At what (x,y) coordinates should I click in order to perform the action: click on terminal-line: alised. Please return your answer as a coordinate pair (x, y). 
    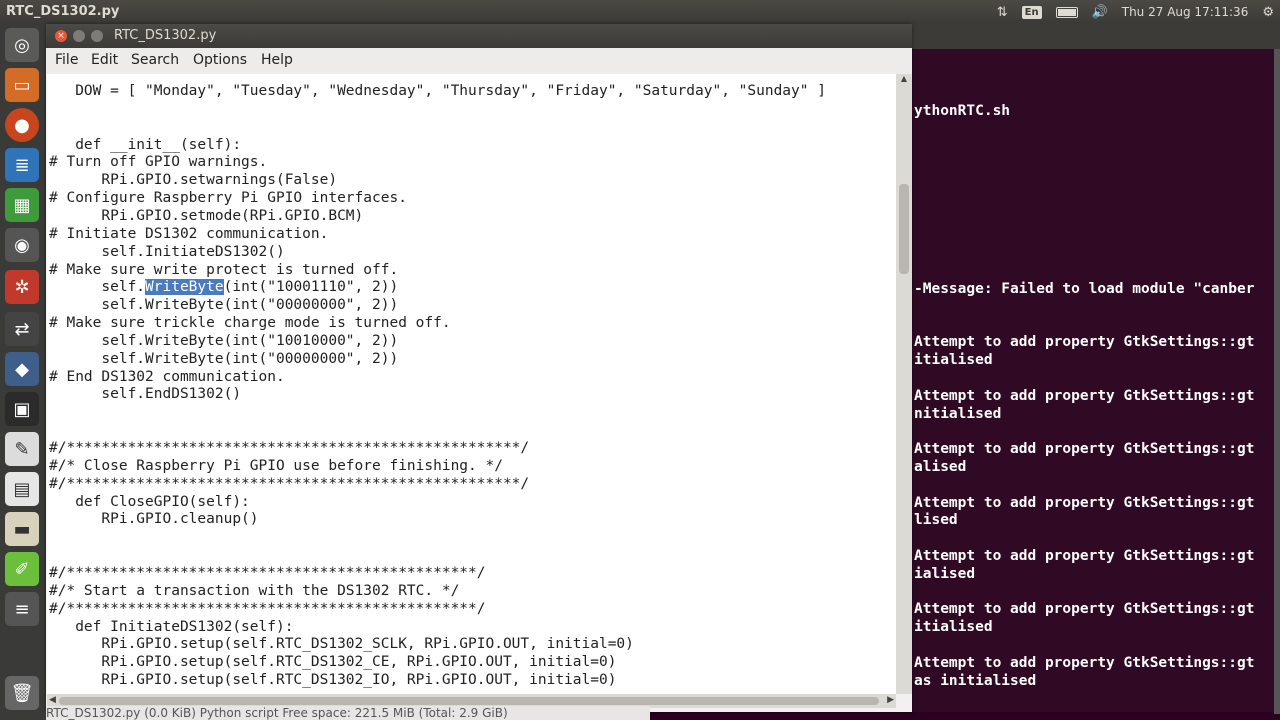
    Looking at the image, I should click on (940, 467).